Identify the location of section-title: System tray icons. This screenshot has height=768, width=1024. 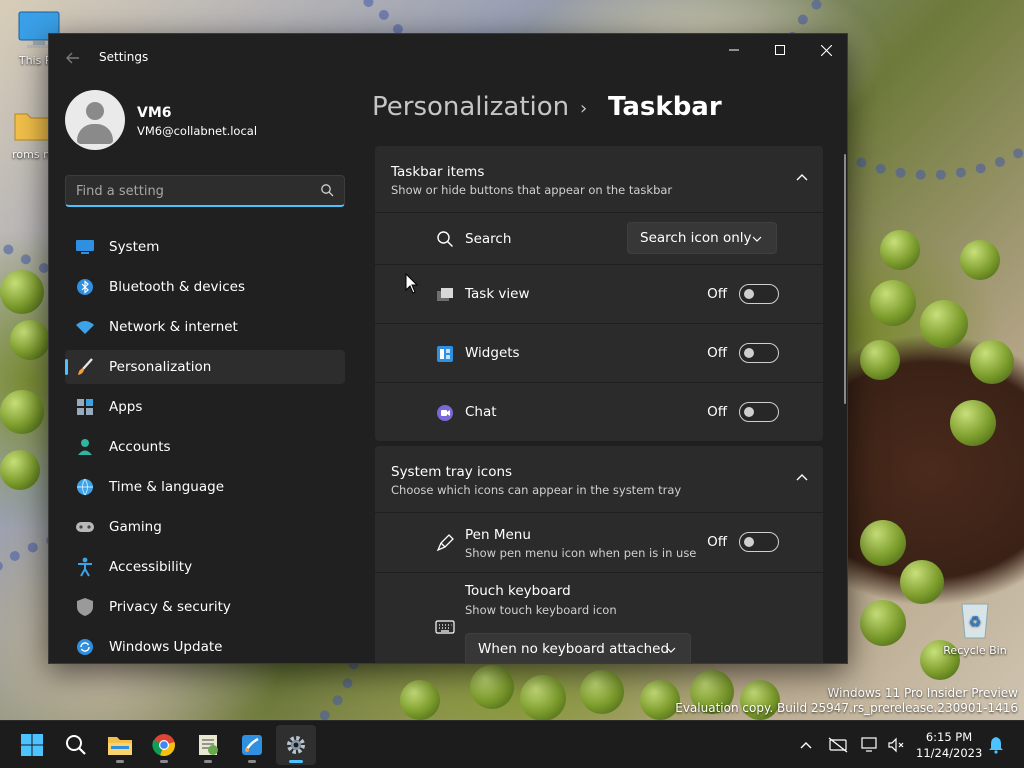
(452, 472).